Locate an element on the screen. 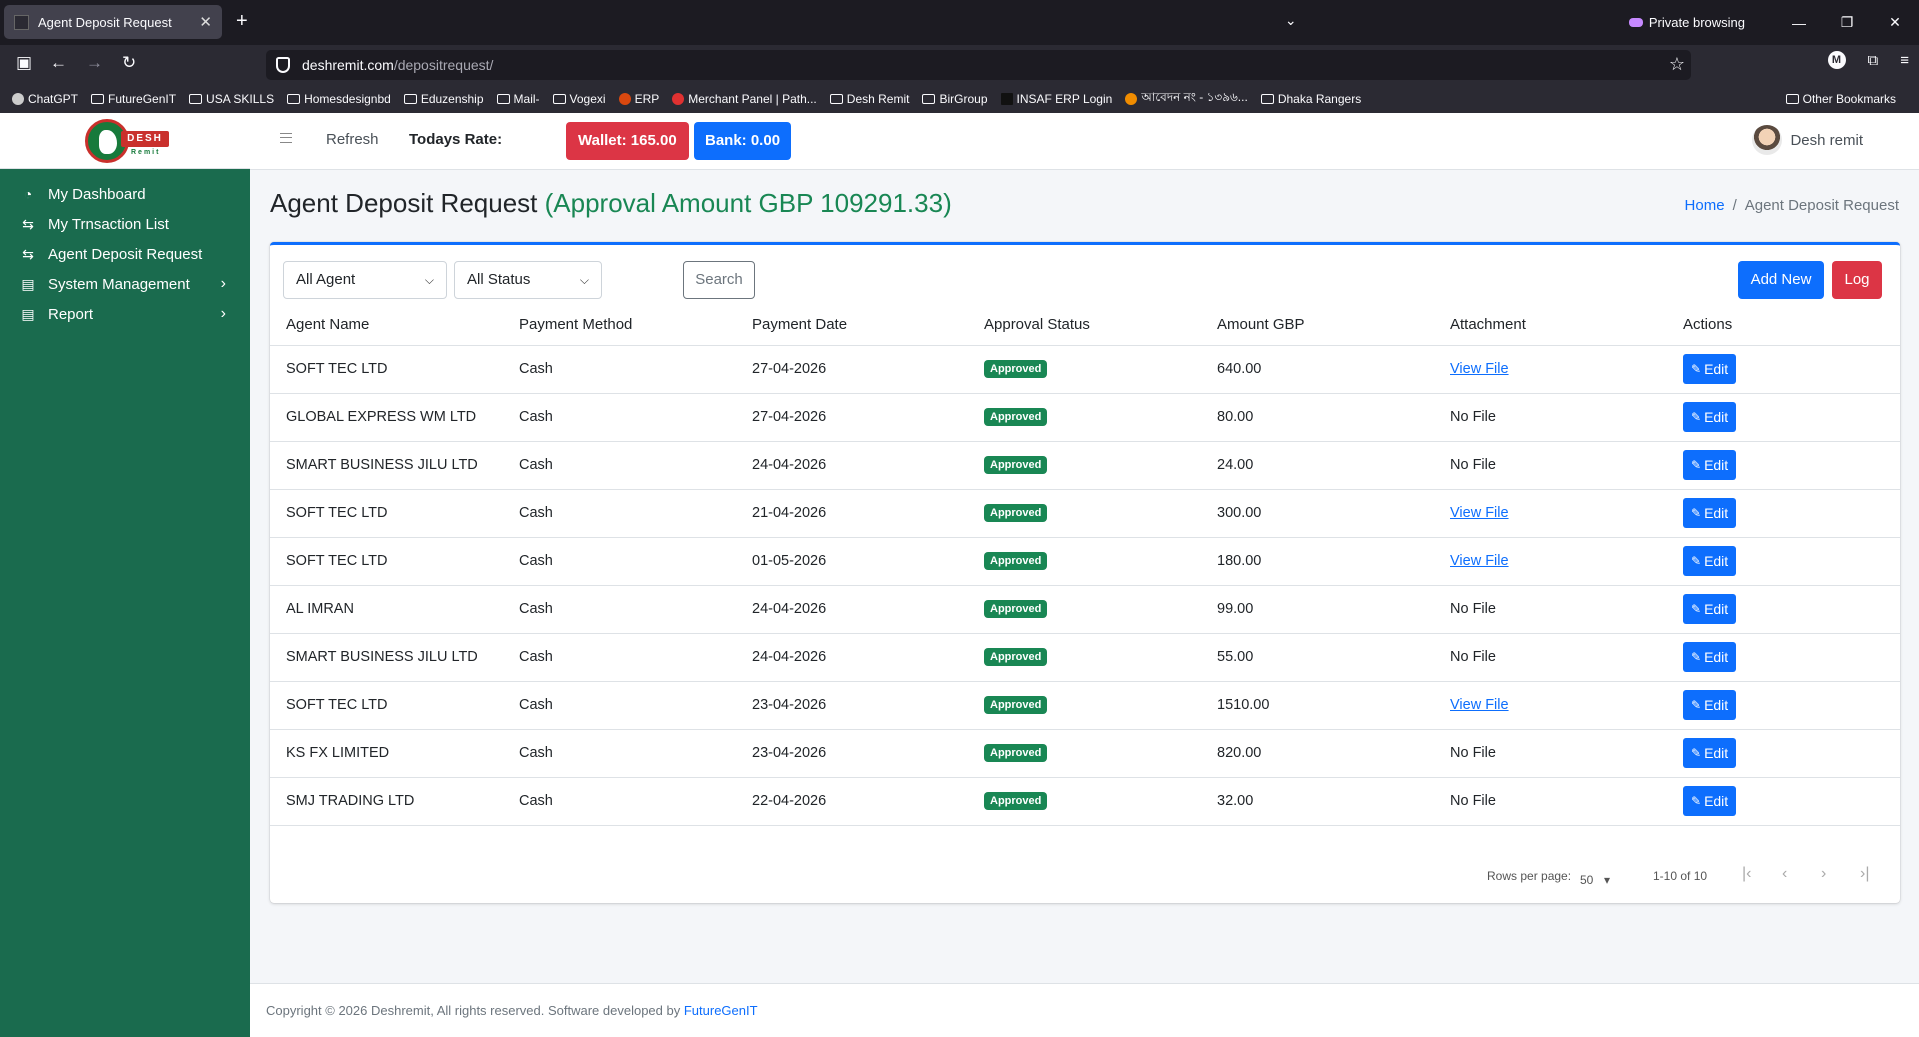 The height and width of the screenshot is (1037, 1919). bookmark-item: Eduzenship is located at coordinates (443, 99).